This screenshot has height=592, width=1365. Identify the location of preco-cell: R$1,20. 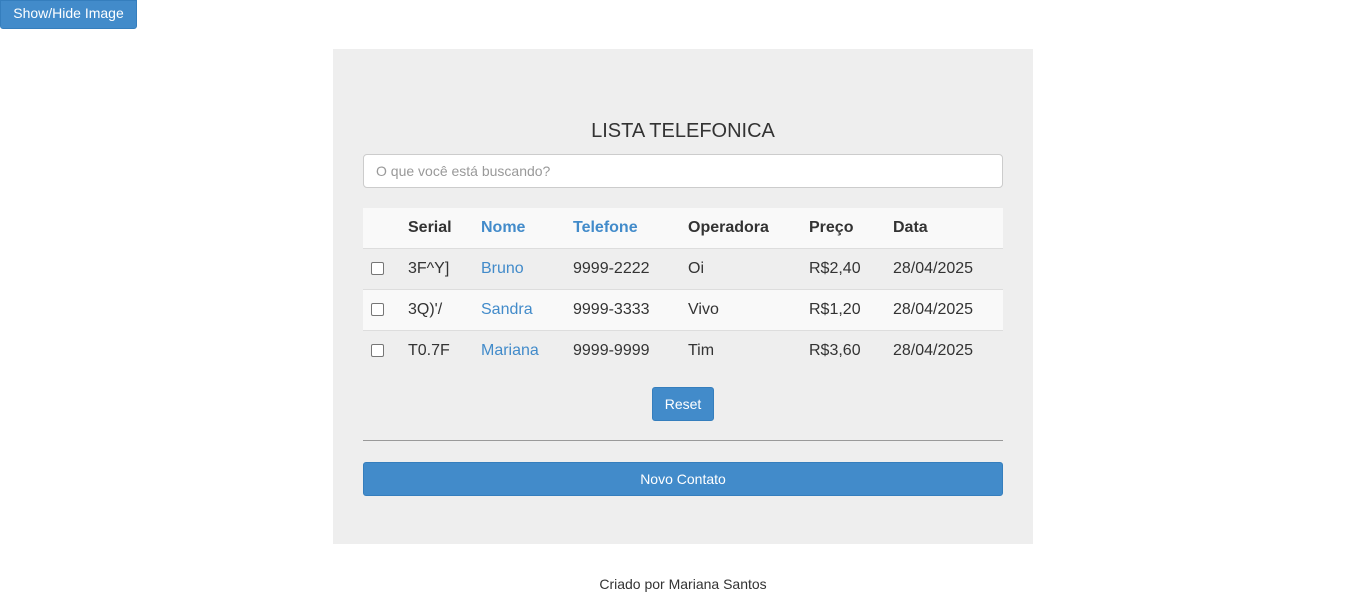
(835, 309).